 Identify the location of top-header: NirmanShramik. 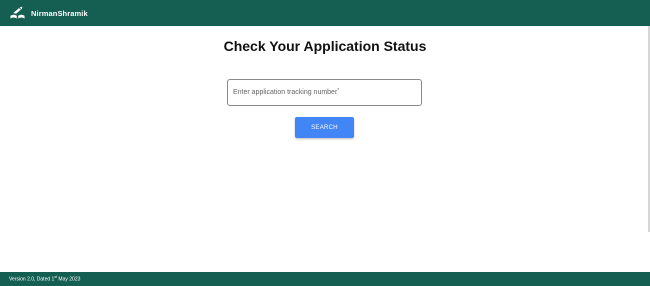
(325, 13).